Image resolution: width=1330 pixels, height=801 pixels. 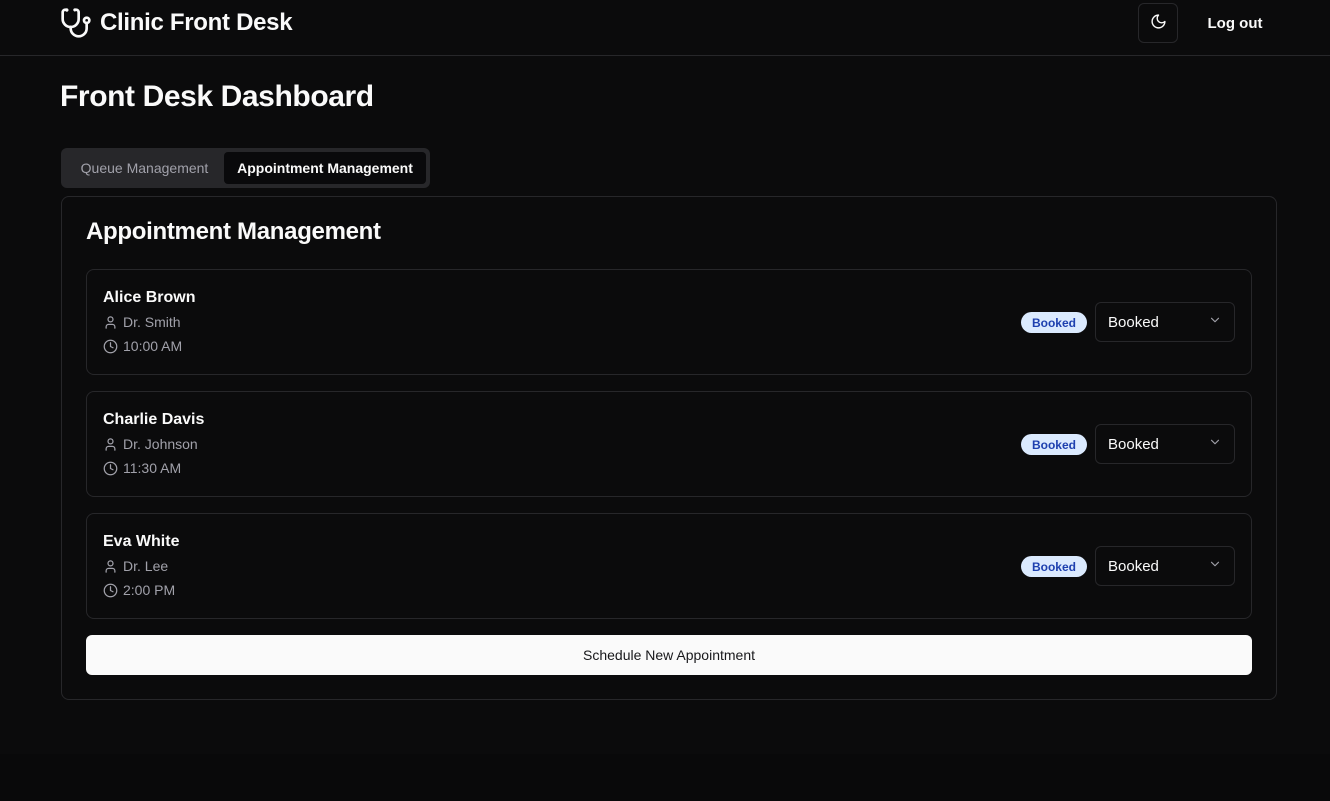 I want to click on appointment-time: 11:30 AM, so click(x=152, y=468).